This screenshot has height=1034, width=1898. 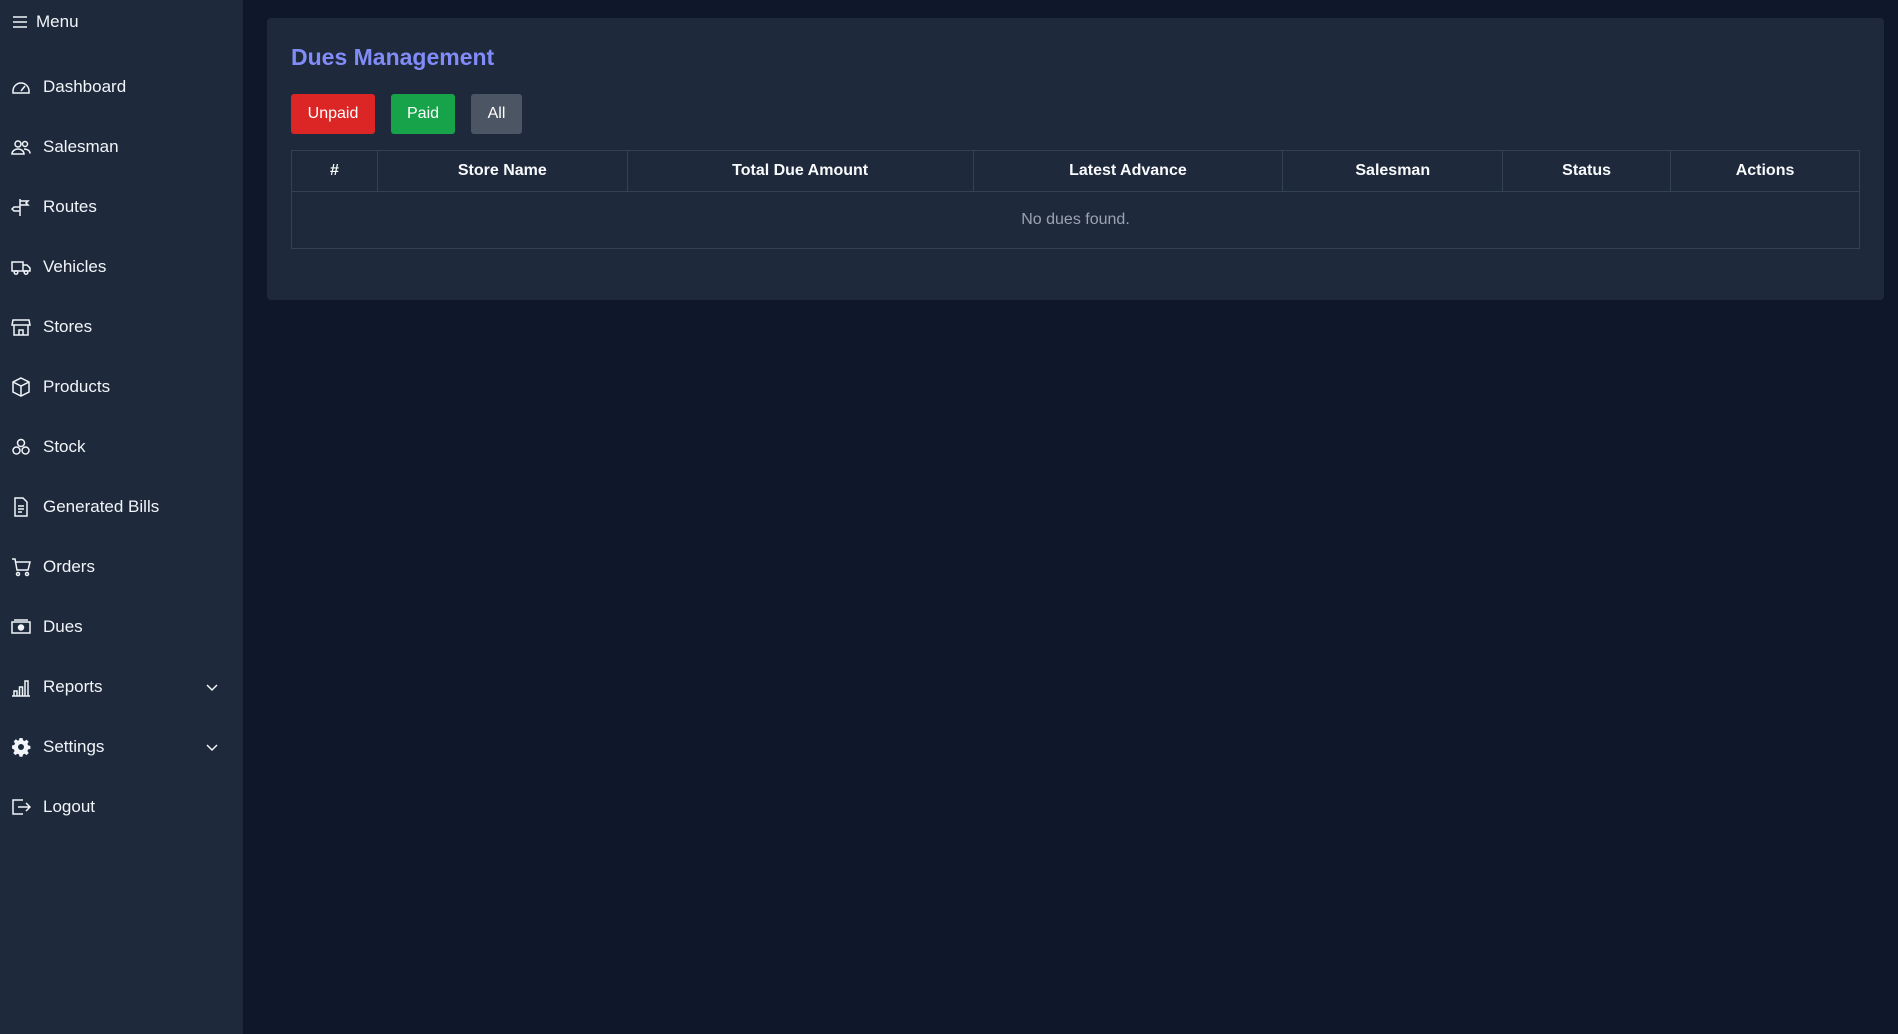 What do you see at coordinates (69, 566) in the screenshot?
I see `sidebar-item-label: Orders` at bounding box center [69, 566].